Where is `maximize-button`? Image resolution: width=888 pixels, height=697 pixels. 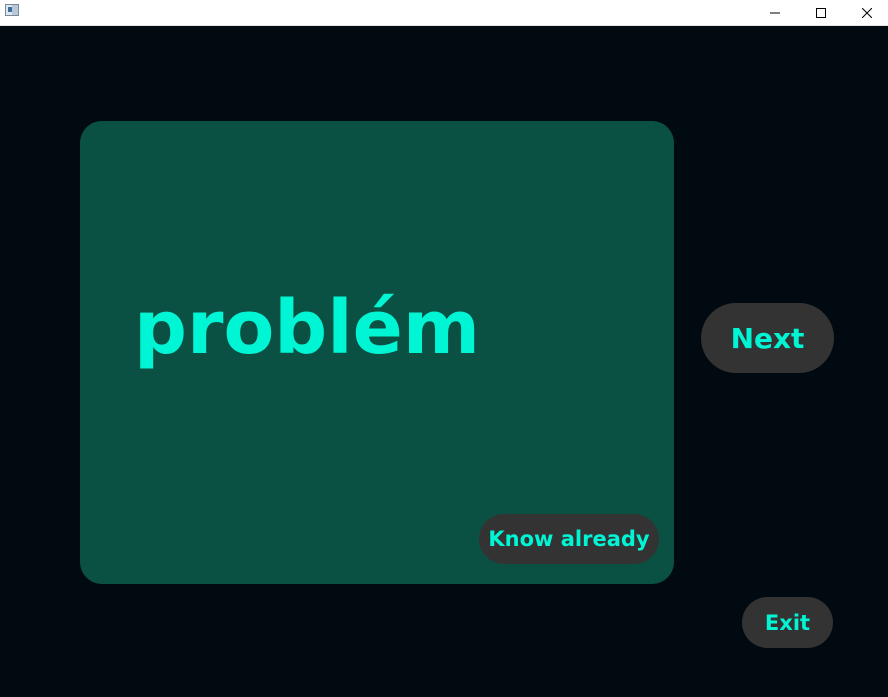 maximize-button is located at coordinates (821, 12).